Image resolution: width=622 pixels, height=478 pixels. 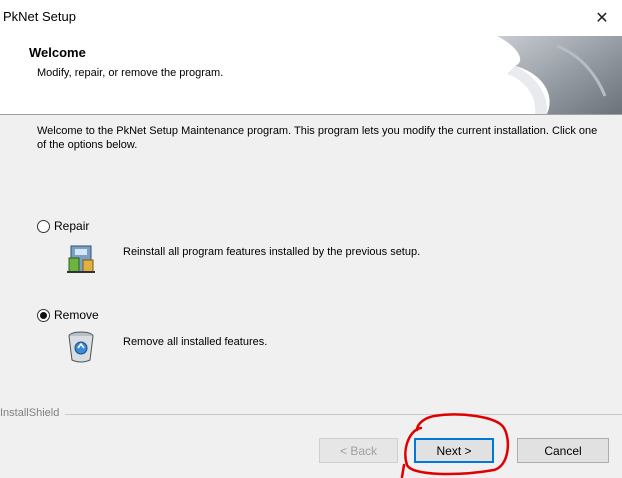 What do you see at coordinates (33, 413) in the screenshot?
I see `installshield-brand: InstallShield` at bounding box center [33, 413].